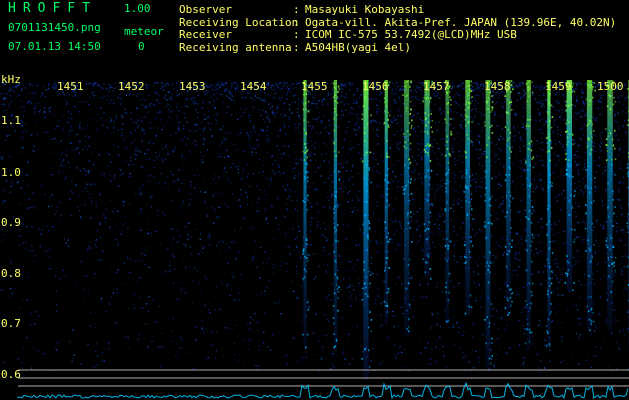  I want to click on app-name: HROFFT, so click(52, 8).